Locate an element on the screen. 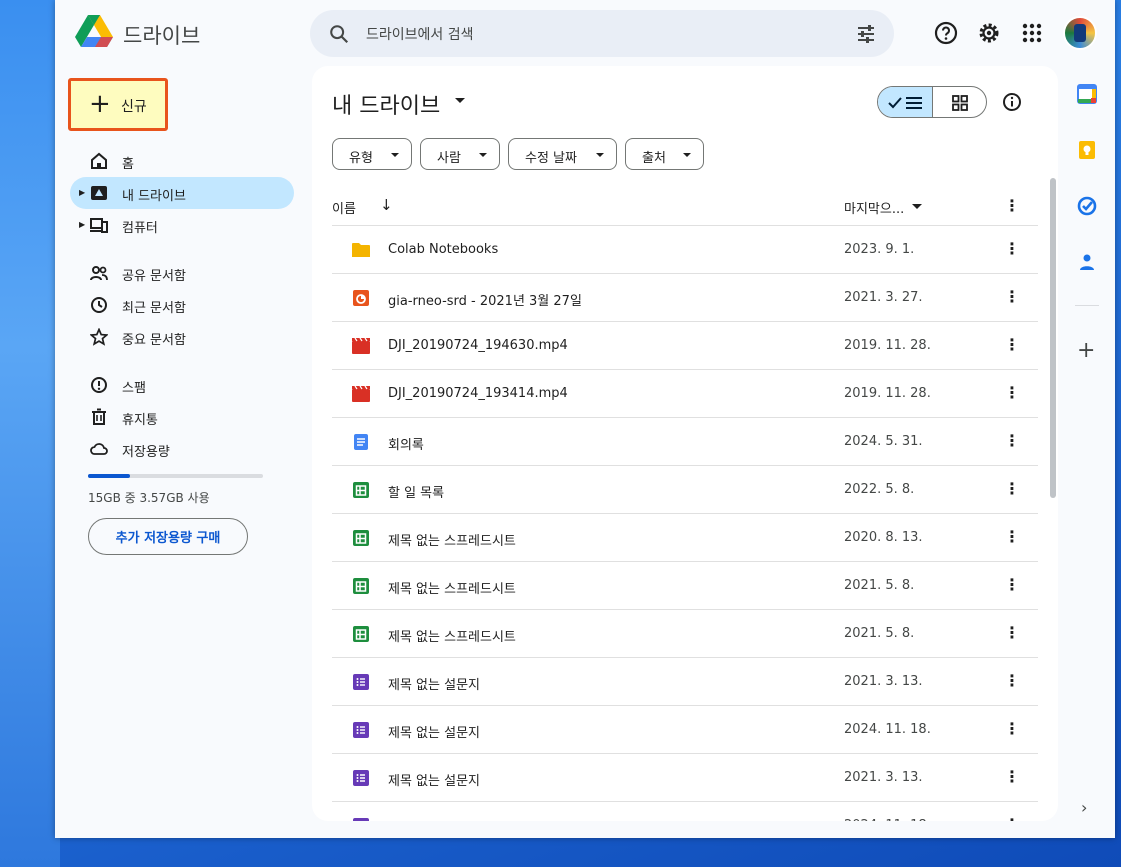 The height and width of the screenshot is (867, 1121). storage-usage-text: 15GB 중 3.57GB 사용 is located at coordinates (149, 498).